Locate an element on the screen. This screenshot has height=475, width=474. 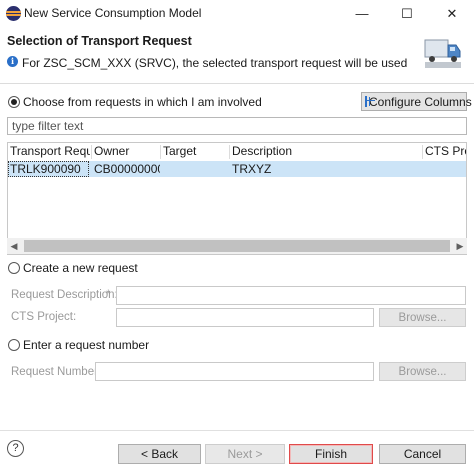
column-header-description: Description is located at coordinates (326, 151).